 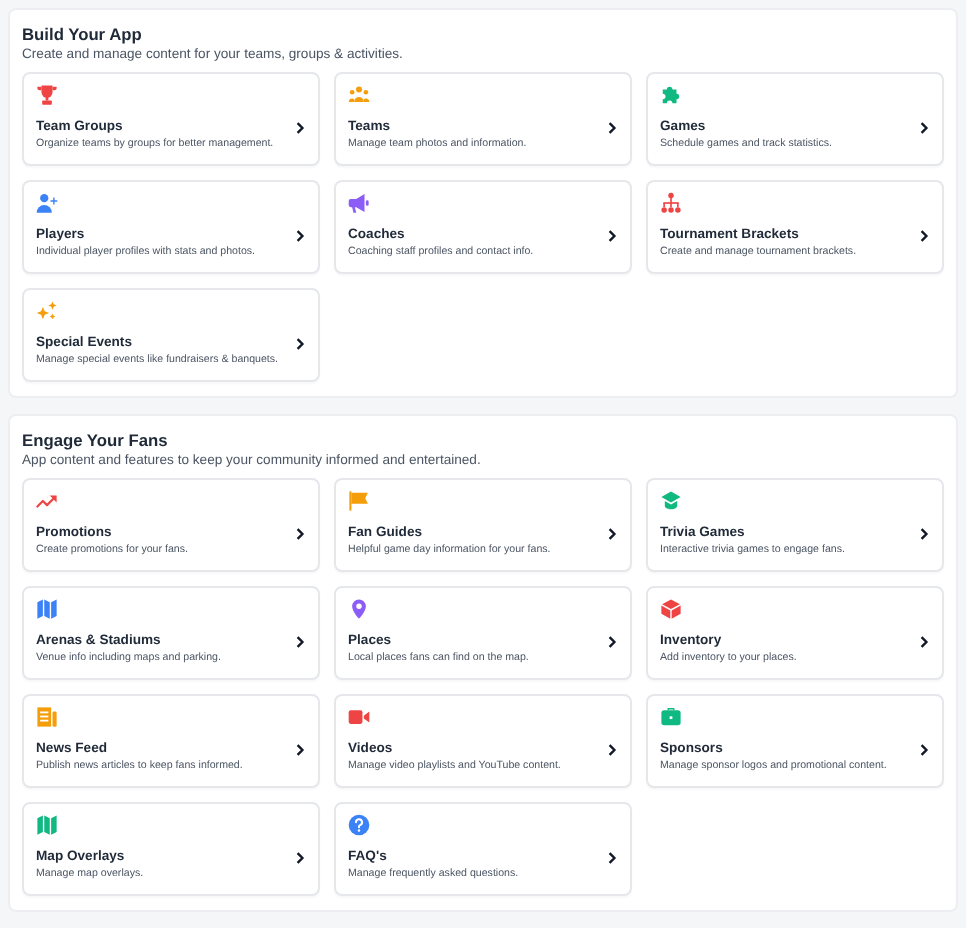 I want to click on section-title: Engage Your Fans, so click(x=96, y=441).